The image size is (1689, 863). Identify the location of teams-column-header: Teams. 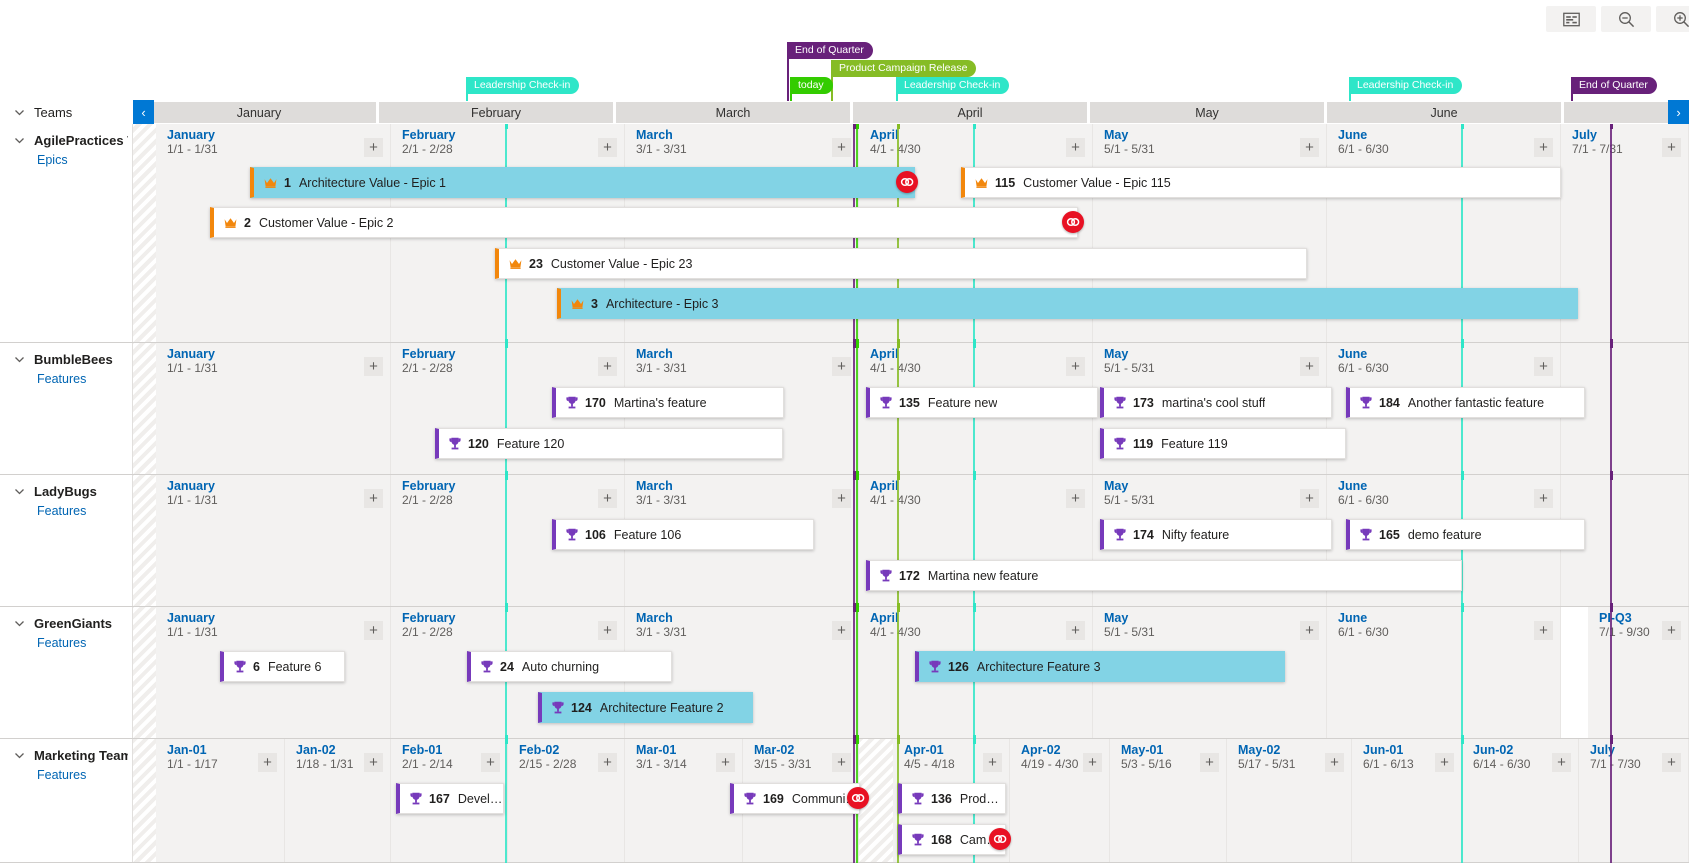
(66, 112).